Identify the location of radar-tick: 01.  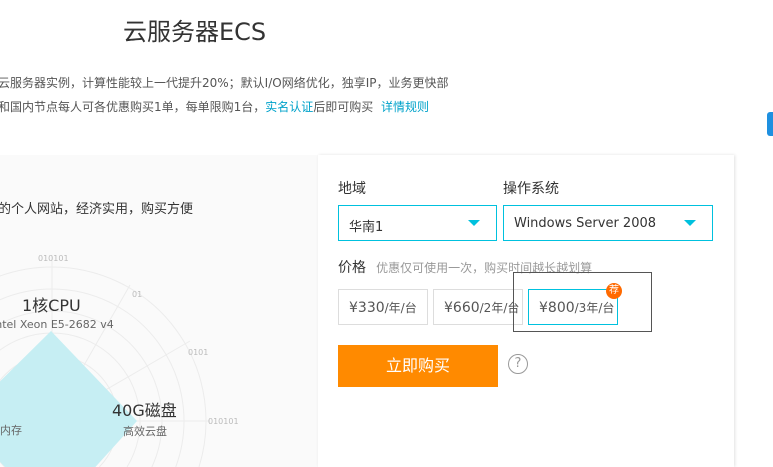
(137, 294).